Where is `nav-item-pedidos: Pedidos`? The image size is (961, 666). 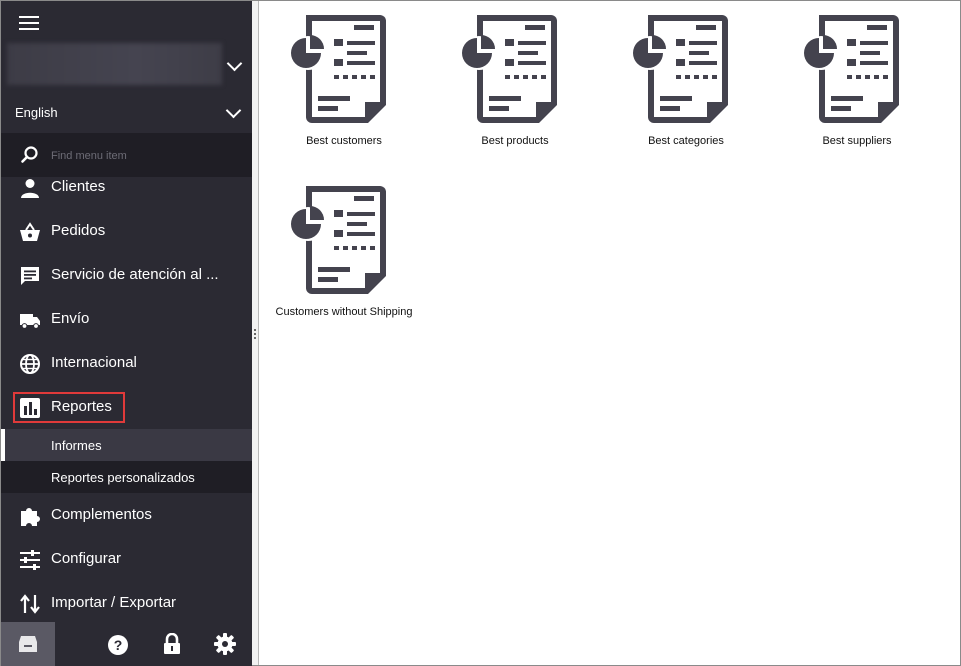 nav-item-pedidos: Pedidos is located at coordinates (126, 232).